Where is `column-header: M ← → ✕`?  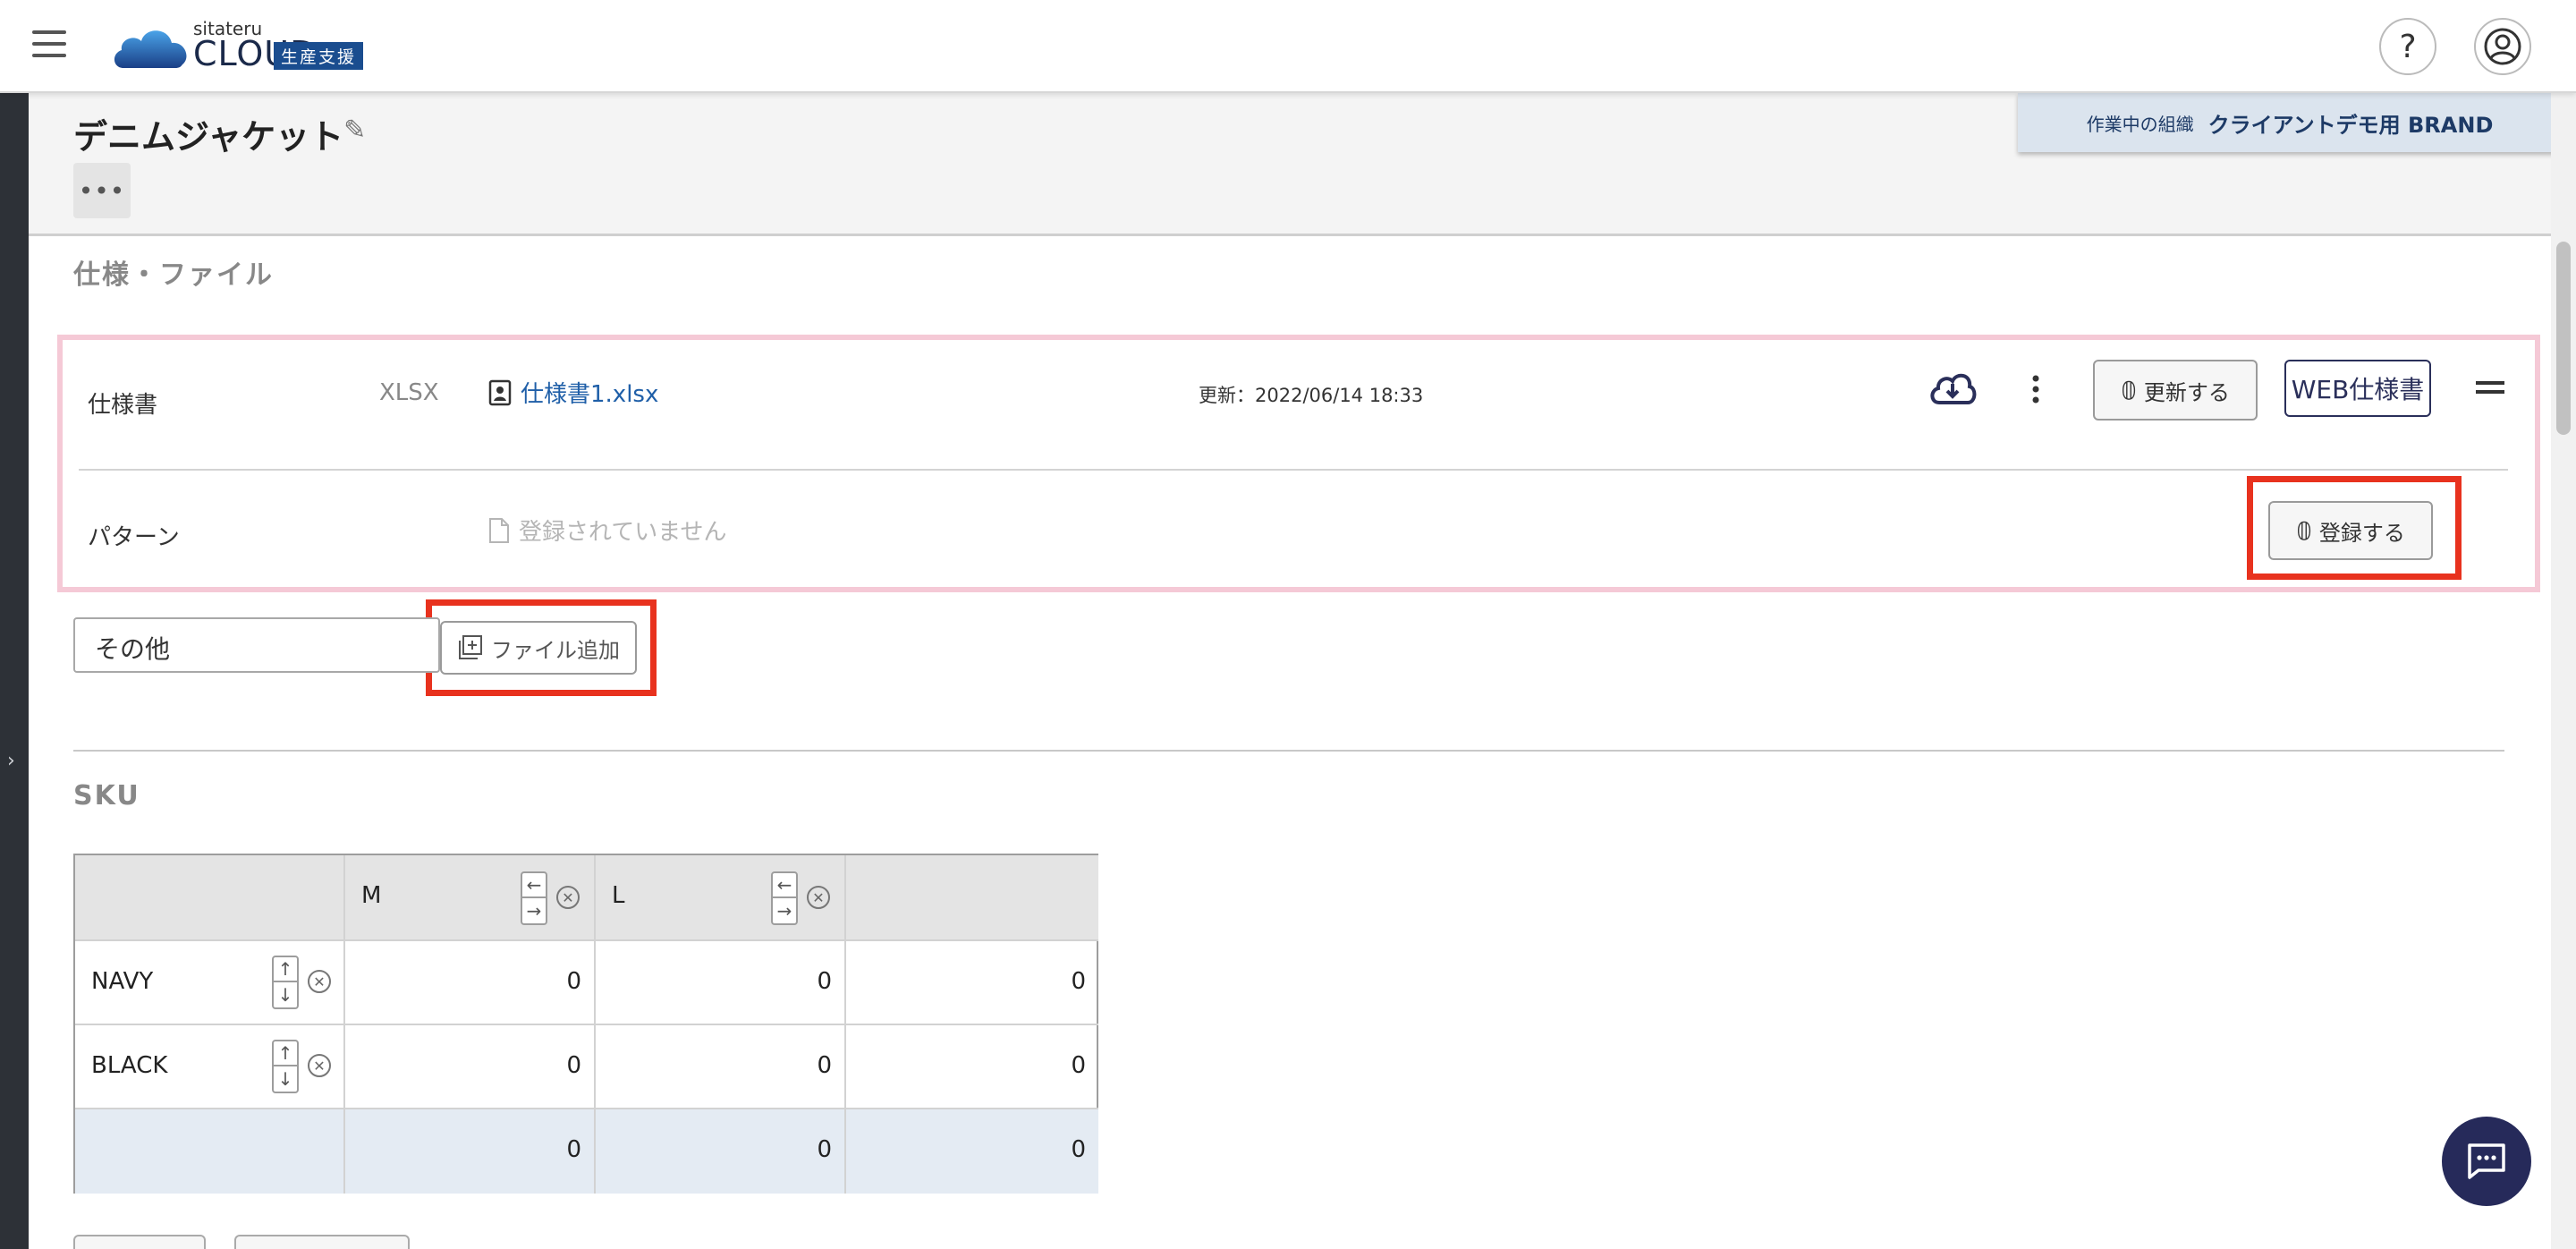
column-header: M ← → ✕ is located at coordinates (470, 898).